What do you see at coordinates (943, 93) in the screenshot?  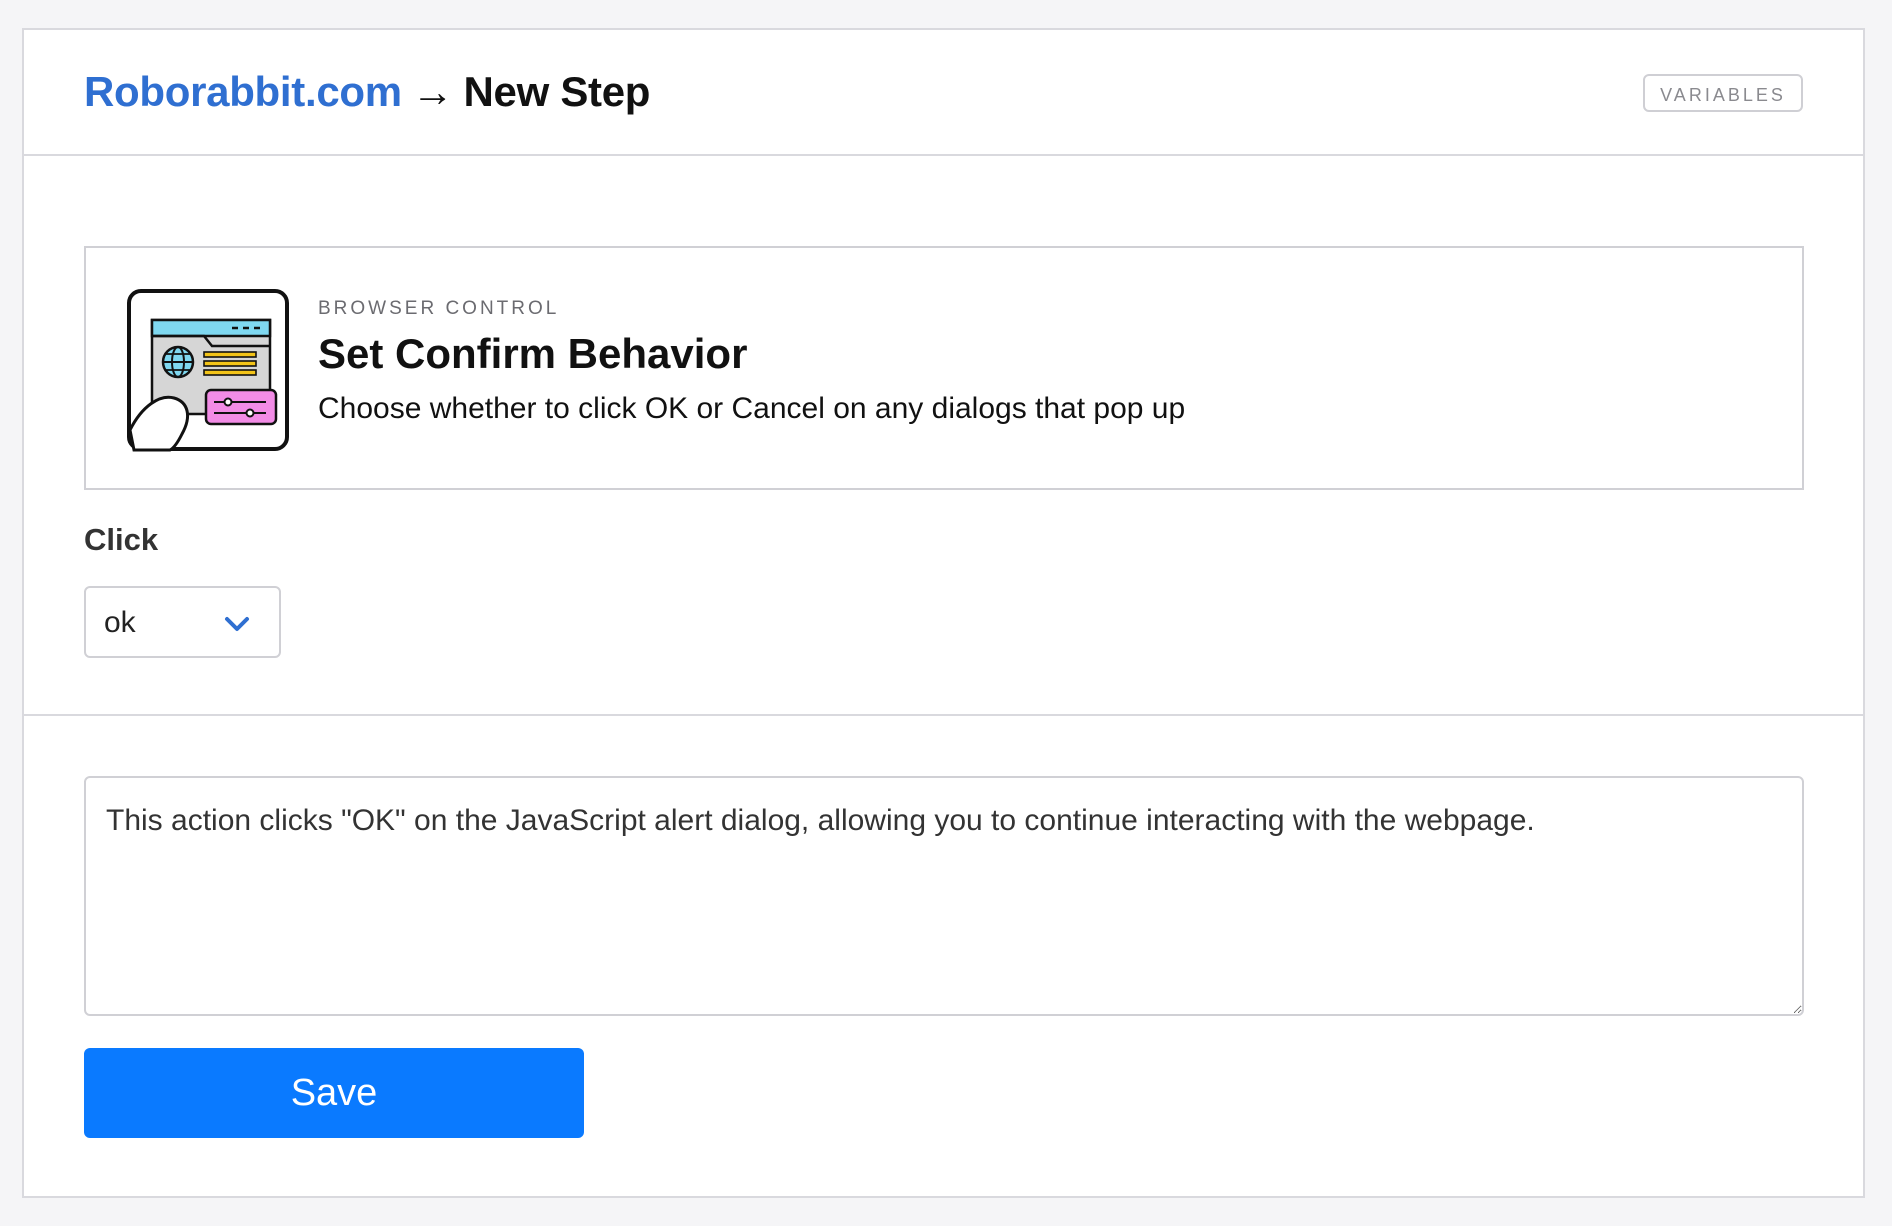 I see `header: Roborabbit.com → New Step VARIABLES` at bounding box center [943, 93].